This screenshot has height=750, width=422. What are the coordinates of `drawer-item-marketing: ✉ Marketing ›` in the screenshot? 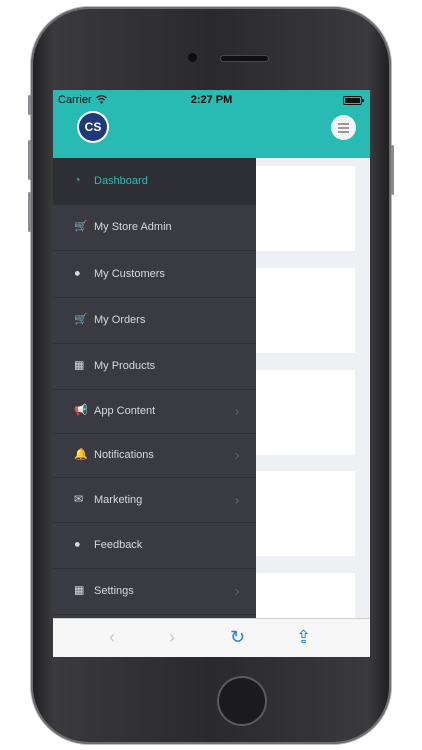 It's located at (154, 500).